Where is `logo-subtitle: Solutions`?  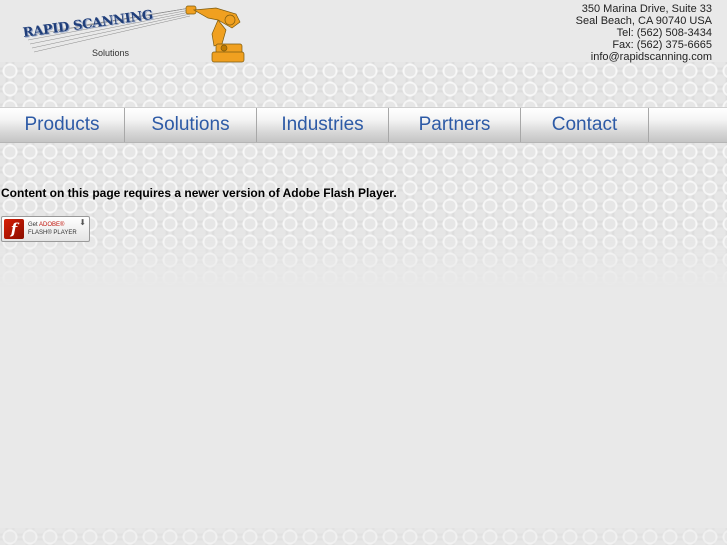 logo-subtitle: Solutions is located at coordinates (111, 53).